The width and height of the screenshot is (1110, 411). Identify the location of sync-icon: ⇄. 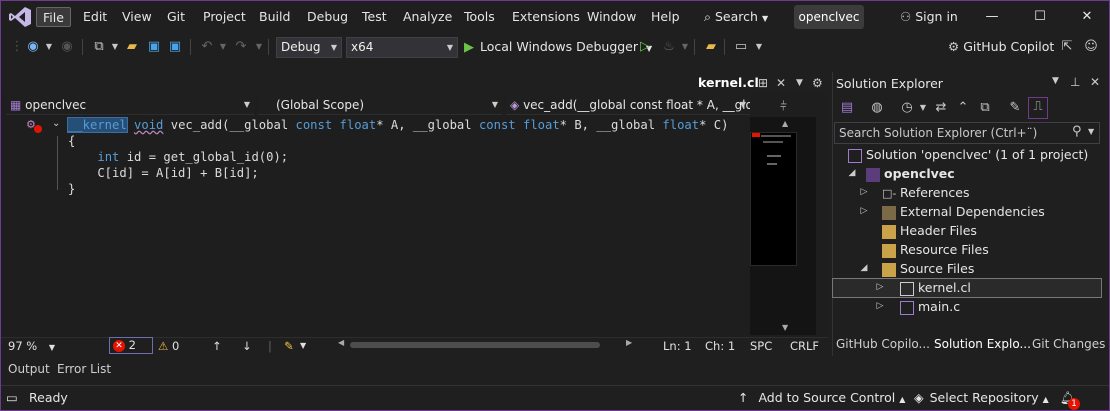
(941, 108).